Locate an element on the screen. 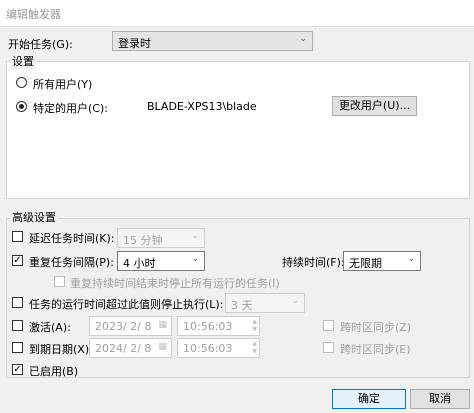  activate-time-field: 10:56:03 ▲ ▼ is located at coordinates (218, 326).